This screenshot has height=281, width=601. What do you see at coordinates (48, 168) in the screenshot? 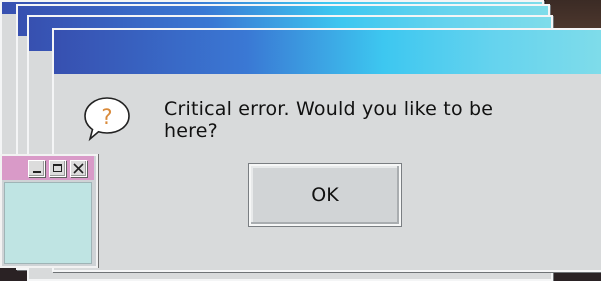
I see `small-window-titlebar` at bounding box center [48, 168].